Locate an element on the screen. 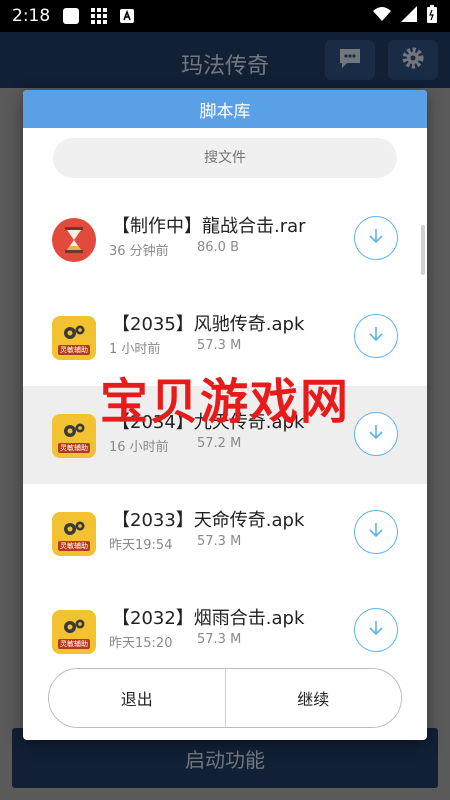  list-item: 灵敏辅助 【2032】烟雨合击.apk 昨天15:20 57.3 M is located at coordinates (225, 620).